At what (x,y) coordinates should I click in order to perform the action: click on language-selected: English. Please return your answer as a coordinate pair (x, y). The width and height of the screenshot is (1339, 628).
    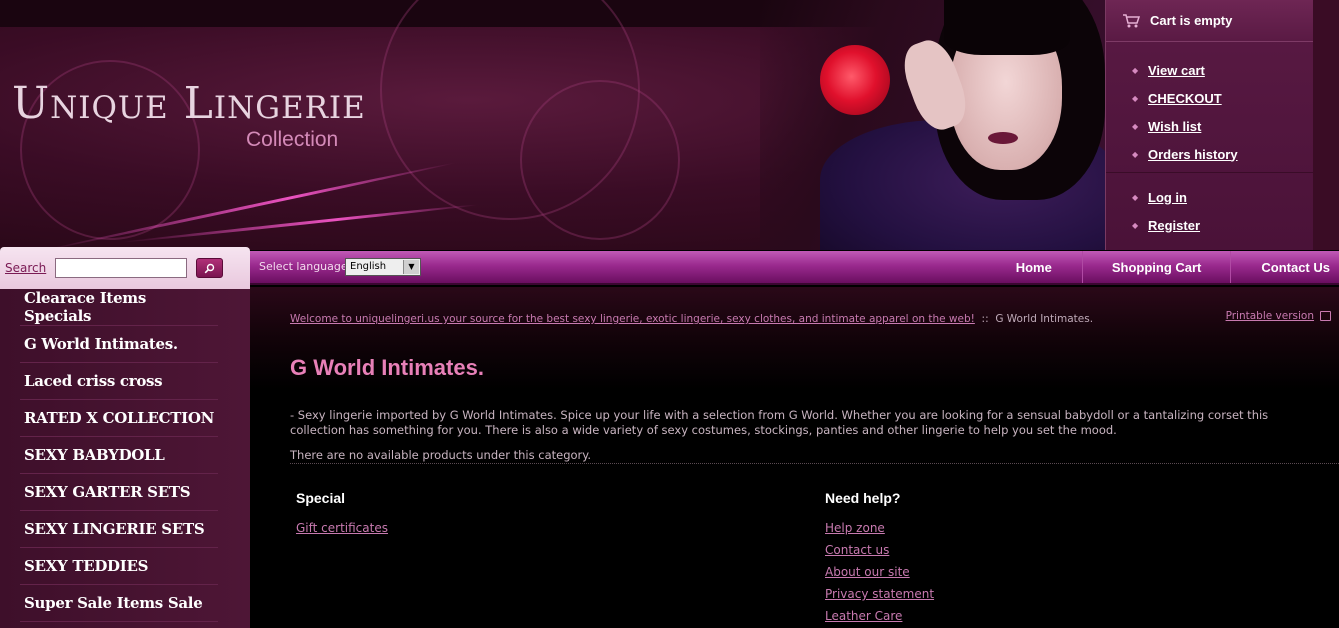
    Looking at the image, I should click on (368, 266).